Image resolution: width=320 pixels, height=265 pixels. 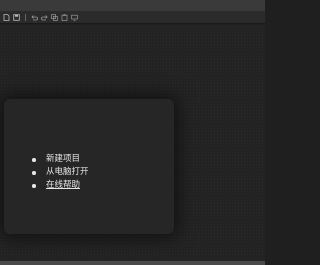 I want to click on online-help-item: 在线帮助, so click(x=60, y=185).